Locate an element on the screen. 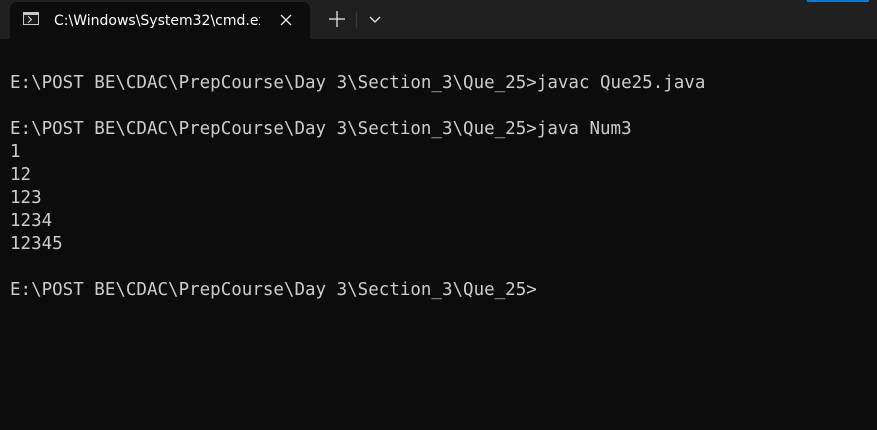  tab-title: C:\Windows\System32\cmd.exe is located at coordinates (157, 21).